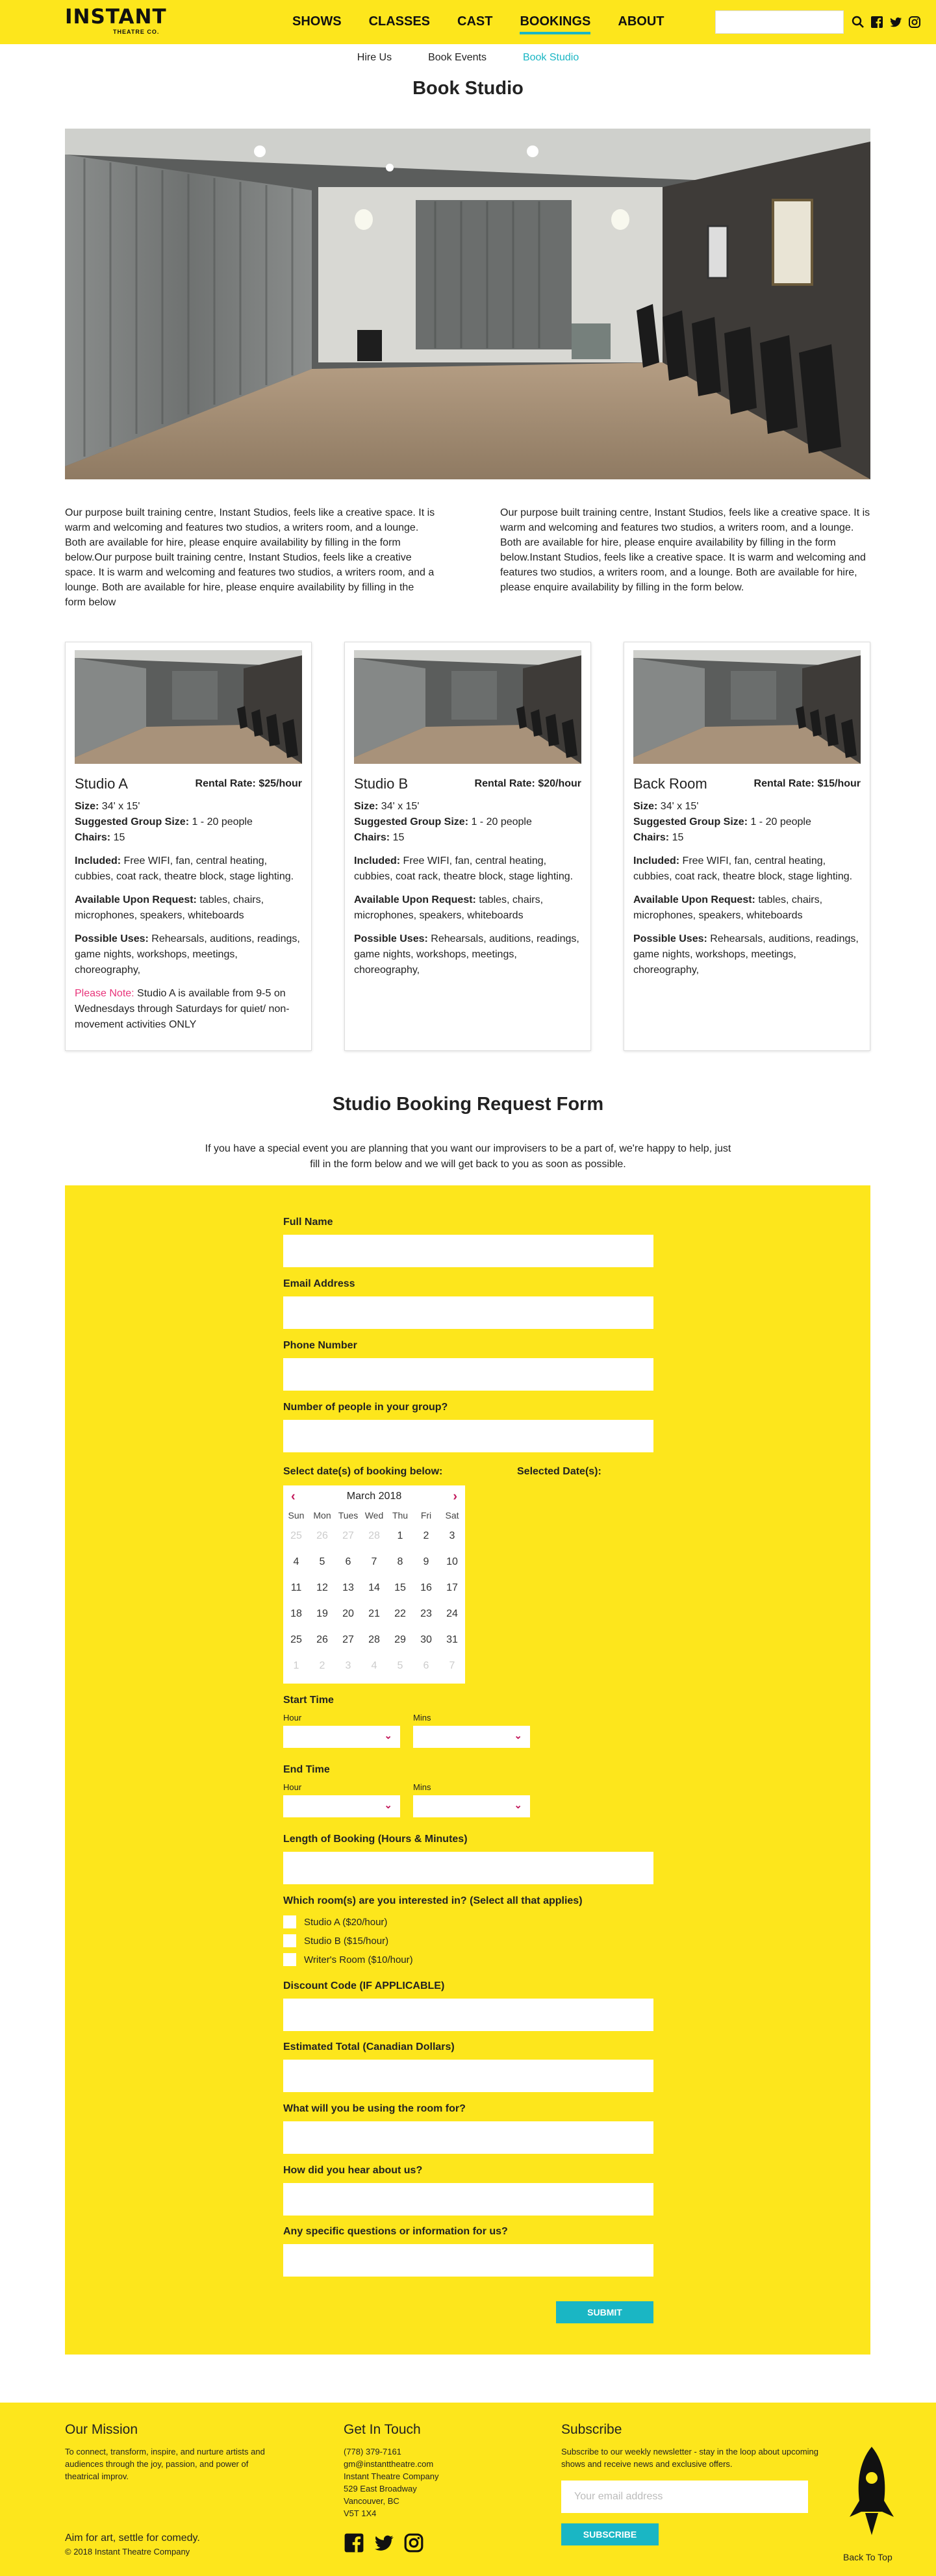  I want to click on phone-input, so click(468, 1374).